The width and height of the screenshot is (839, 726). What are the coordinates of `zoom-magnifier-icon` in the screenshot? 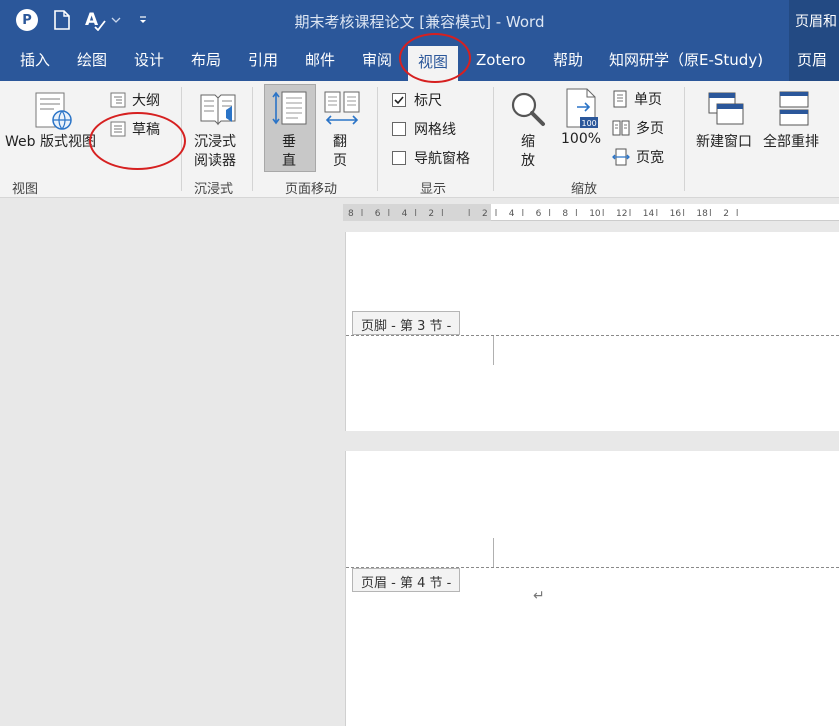 It's located at (528, 109).